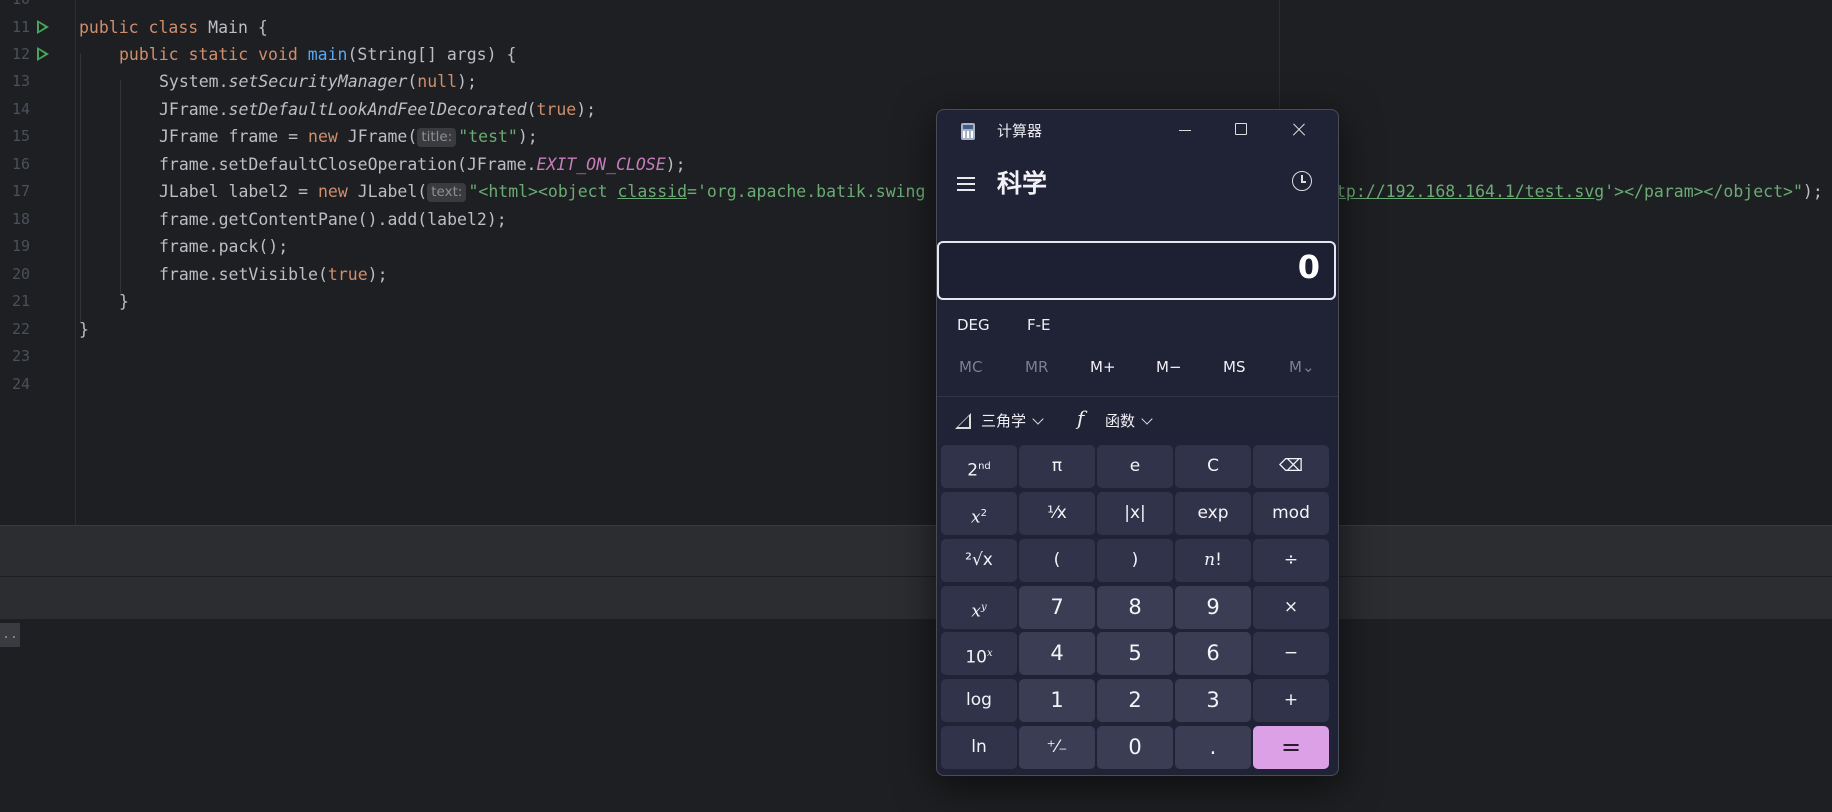  I want to click on digit-1-key: 1, so click(1057, 700).